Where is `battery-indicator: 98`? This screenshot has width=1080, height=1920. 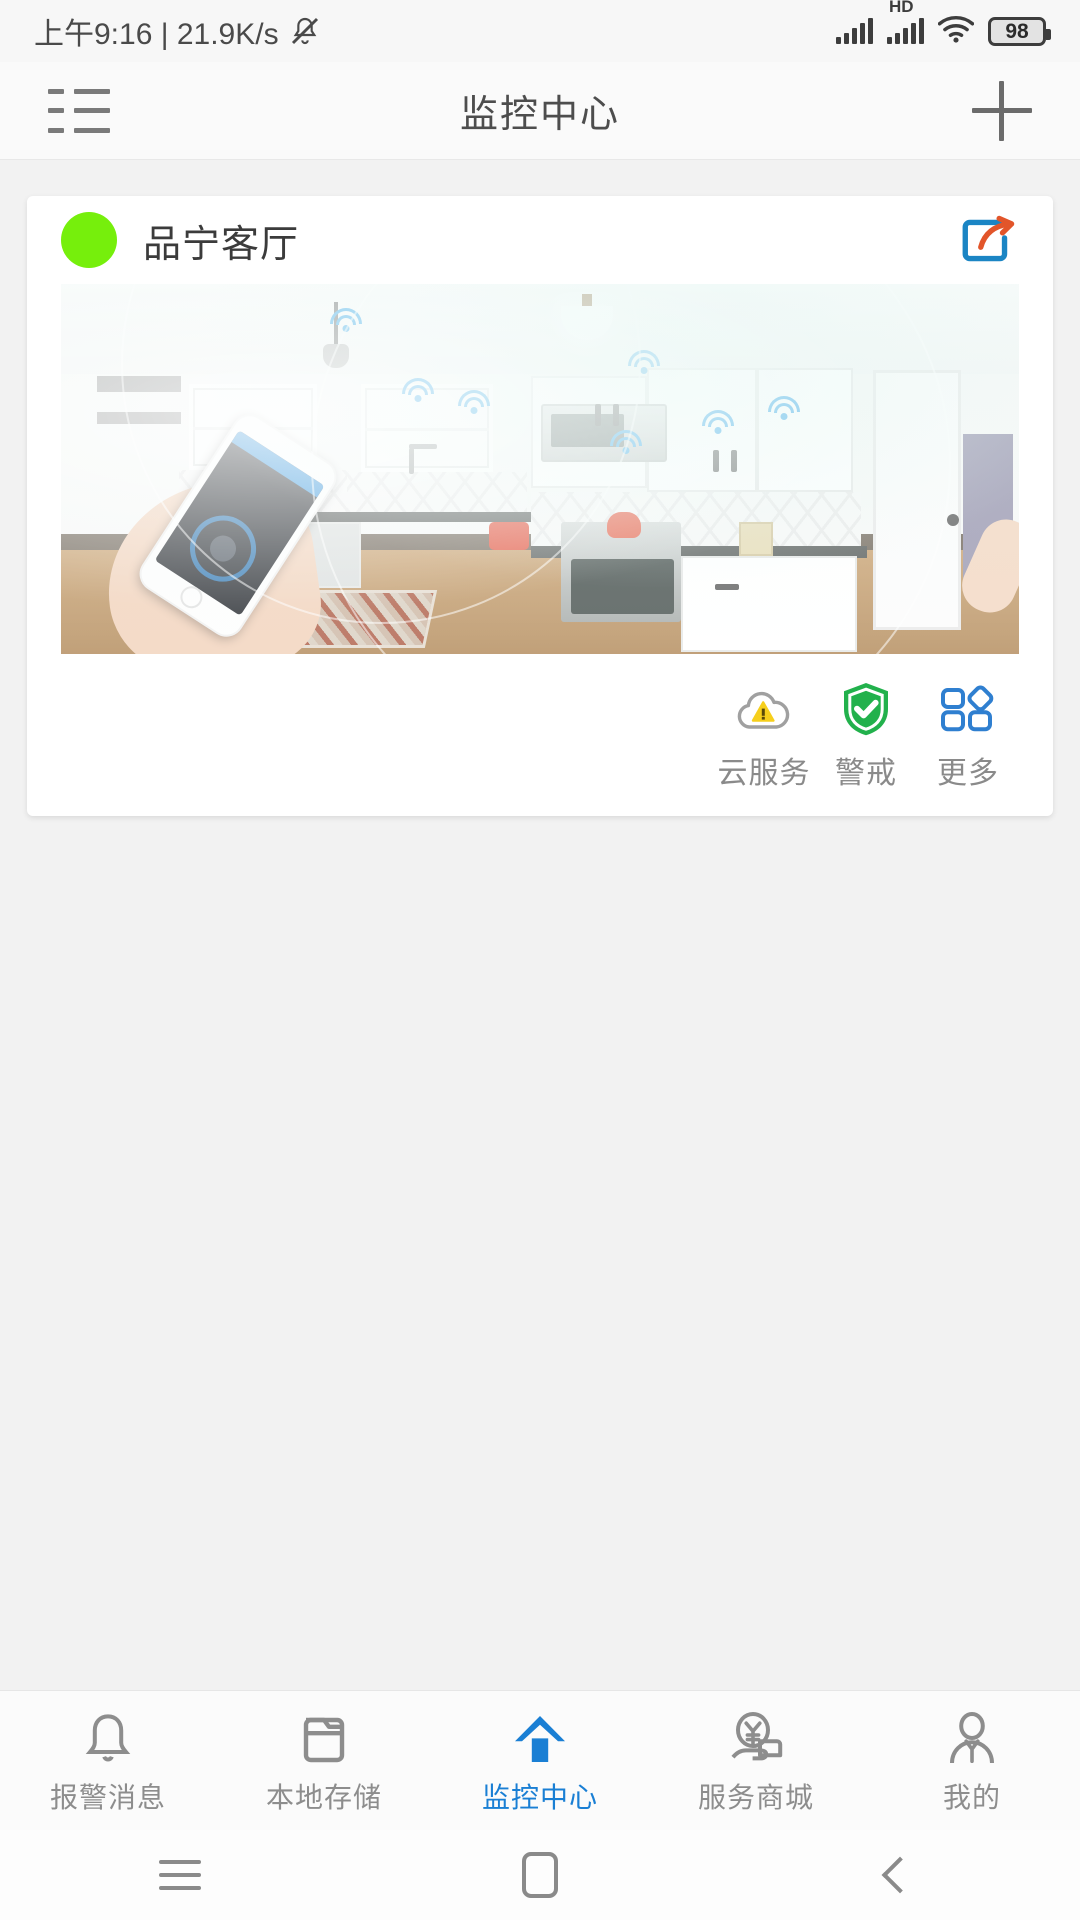
battery-indicator: 98 is located at coordinates (1019, 31).